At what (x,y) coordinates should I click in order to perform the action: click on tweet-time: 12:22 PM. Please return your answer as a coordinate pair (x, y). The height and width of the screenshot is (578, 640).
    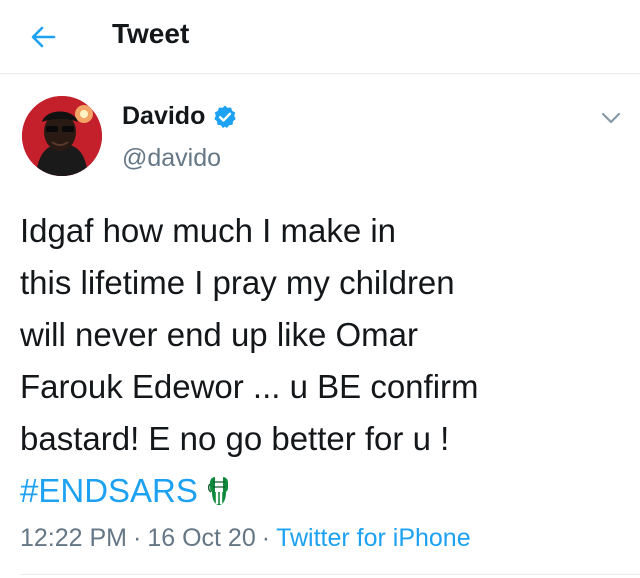
    Looking at the image, I should click on (73, 538).